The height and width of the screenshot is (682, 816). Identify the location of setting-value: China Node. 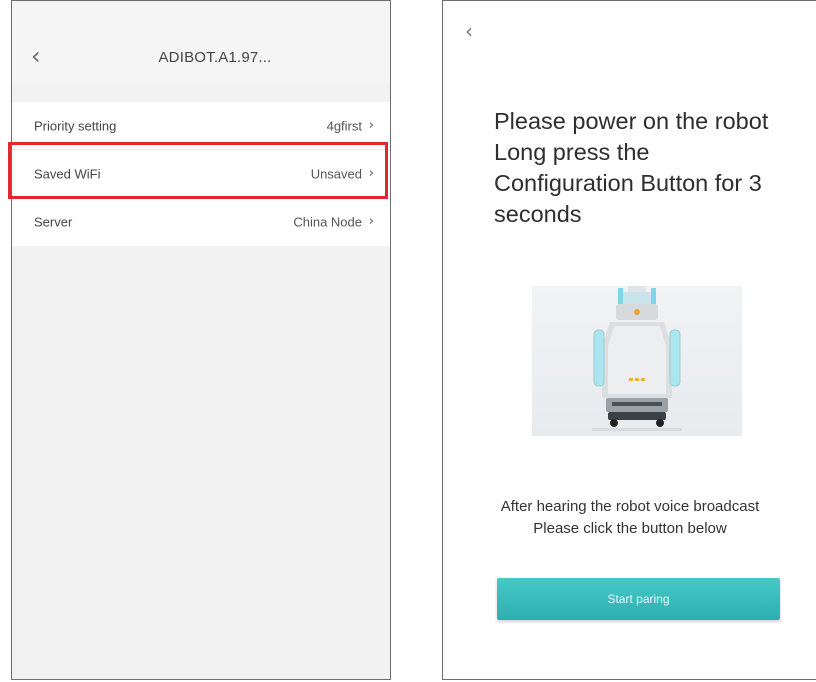
(327, 222).